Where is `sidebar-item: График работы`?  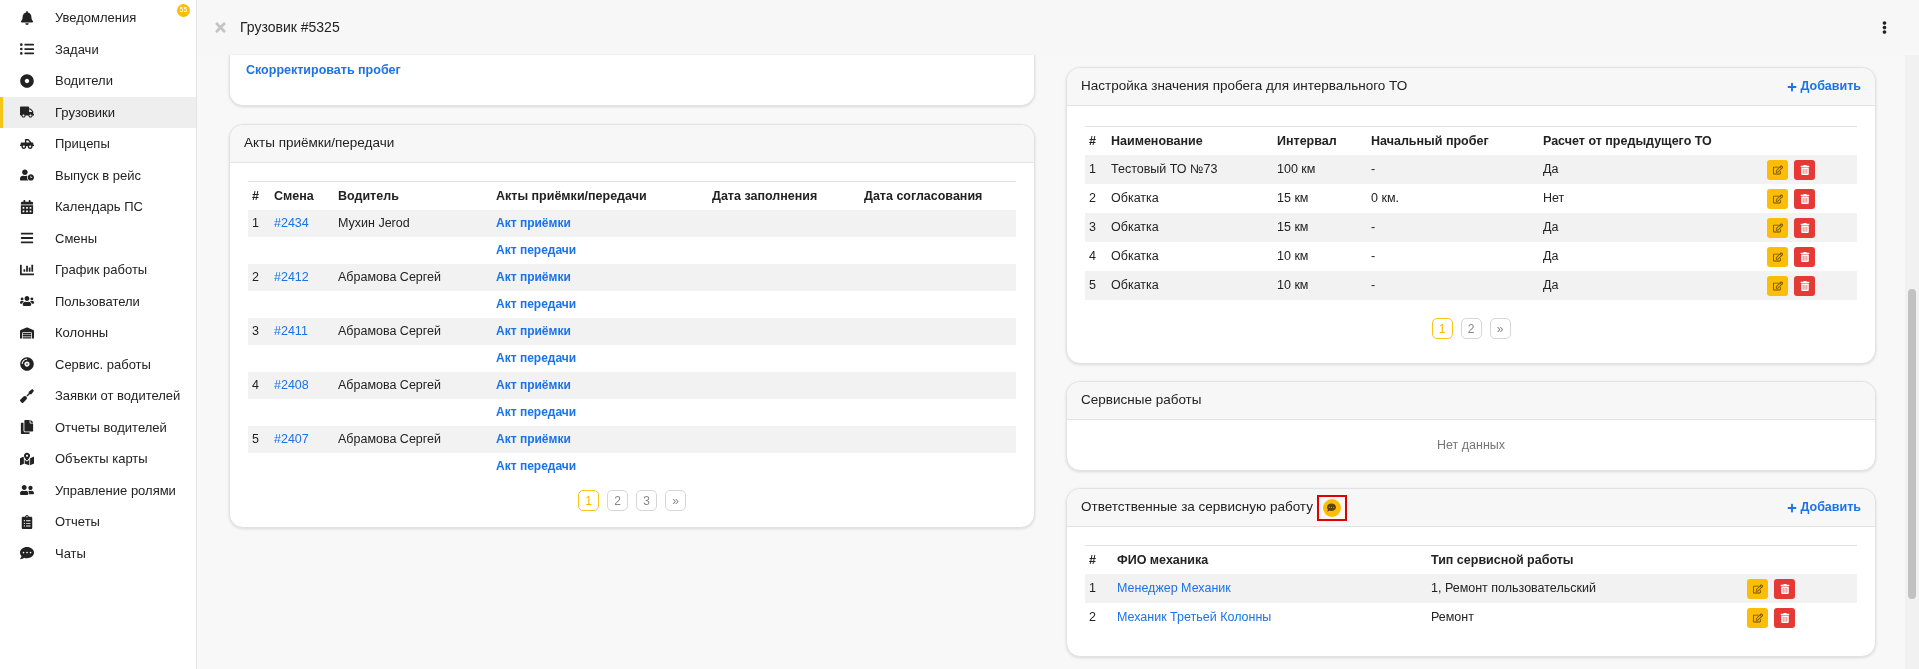 sidebar-item: График работы is located at coordinates (98, 270).